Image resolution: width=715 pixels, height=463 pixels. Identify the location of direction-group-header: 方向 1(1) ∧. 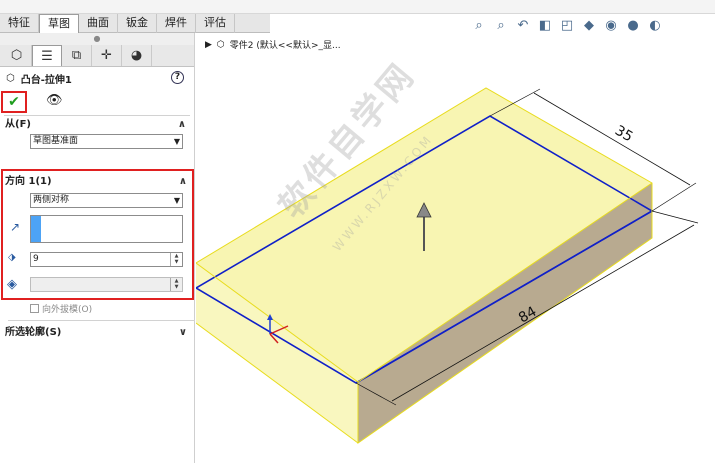
(97, 182).